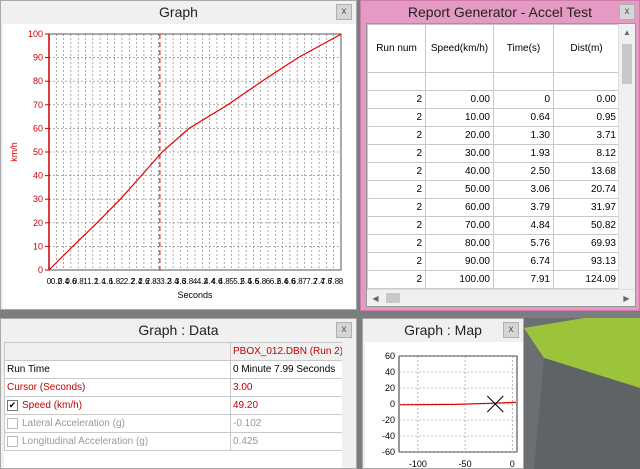 The image size is (640, 469). What do you see at coordinates (523, 117) in the screenshot?
I see `table-cell: 0.64` at bounding box center [523, 117].